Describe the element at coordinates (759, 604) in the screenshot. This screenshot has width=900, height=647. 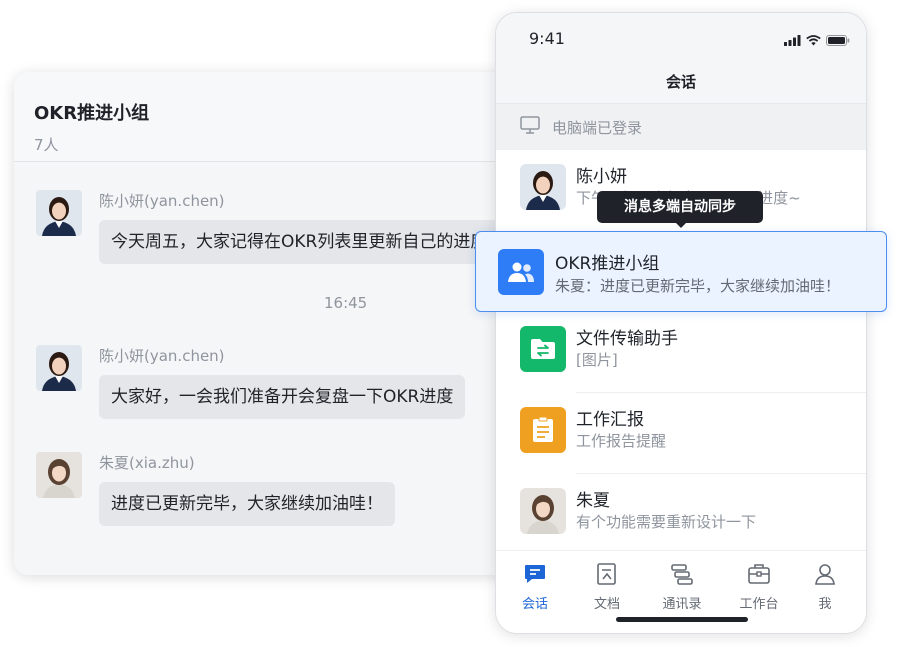
I see `tab-label: 工作台` at that location.